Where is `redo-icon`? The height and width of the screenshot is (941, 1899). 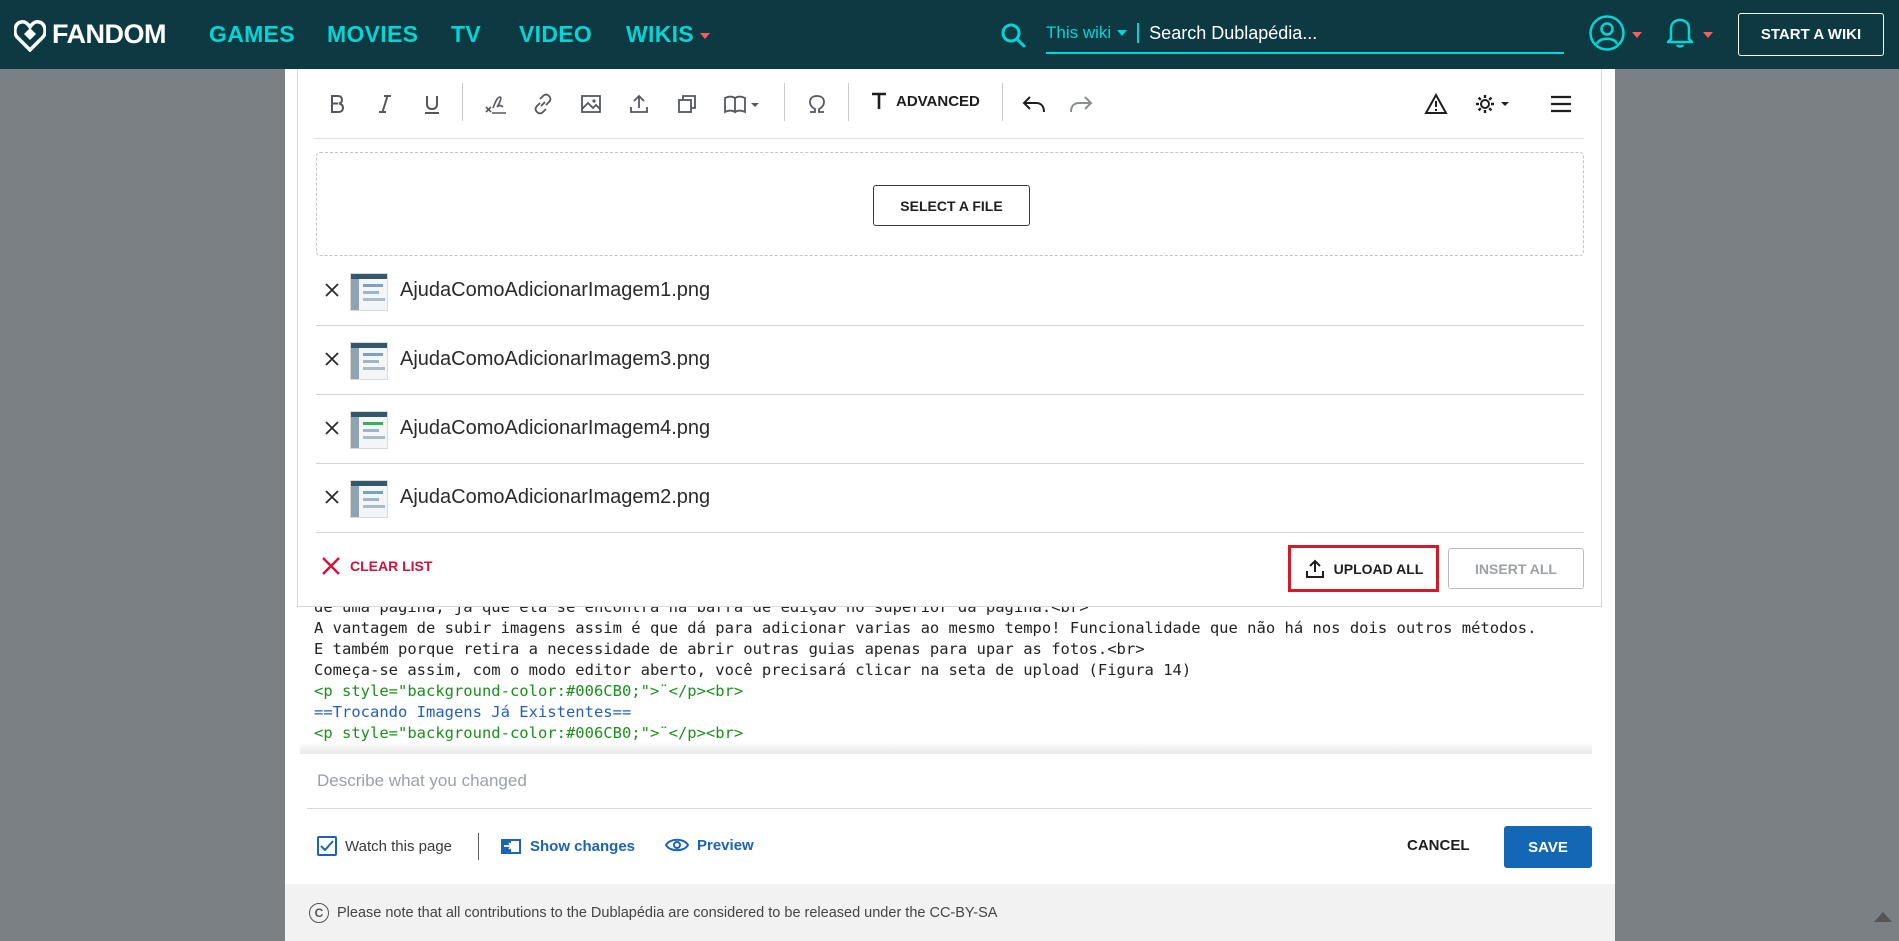 redo-icon is located at coordinates (1081, 104).